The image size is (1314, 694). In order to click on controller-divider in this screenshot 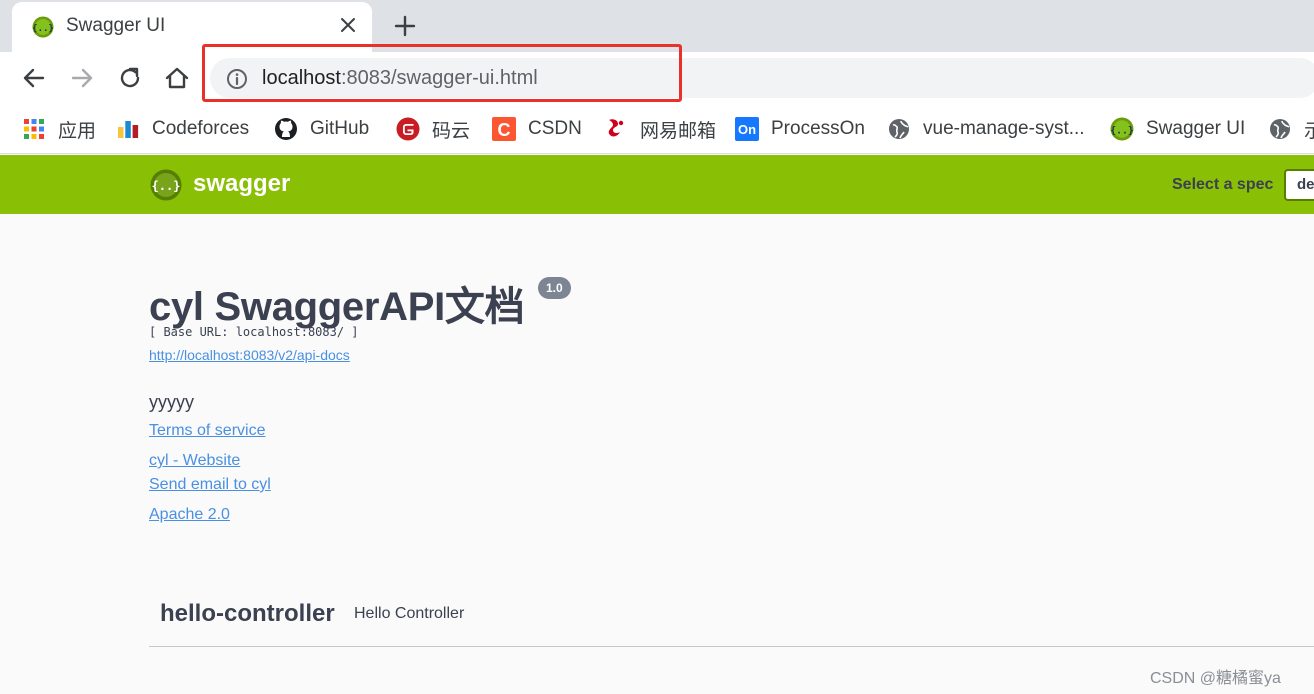, I will do `click(731, 646)`.